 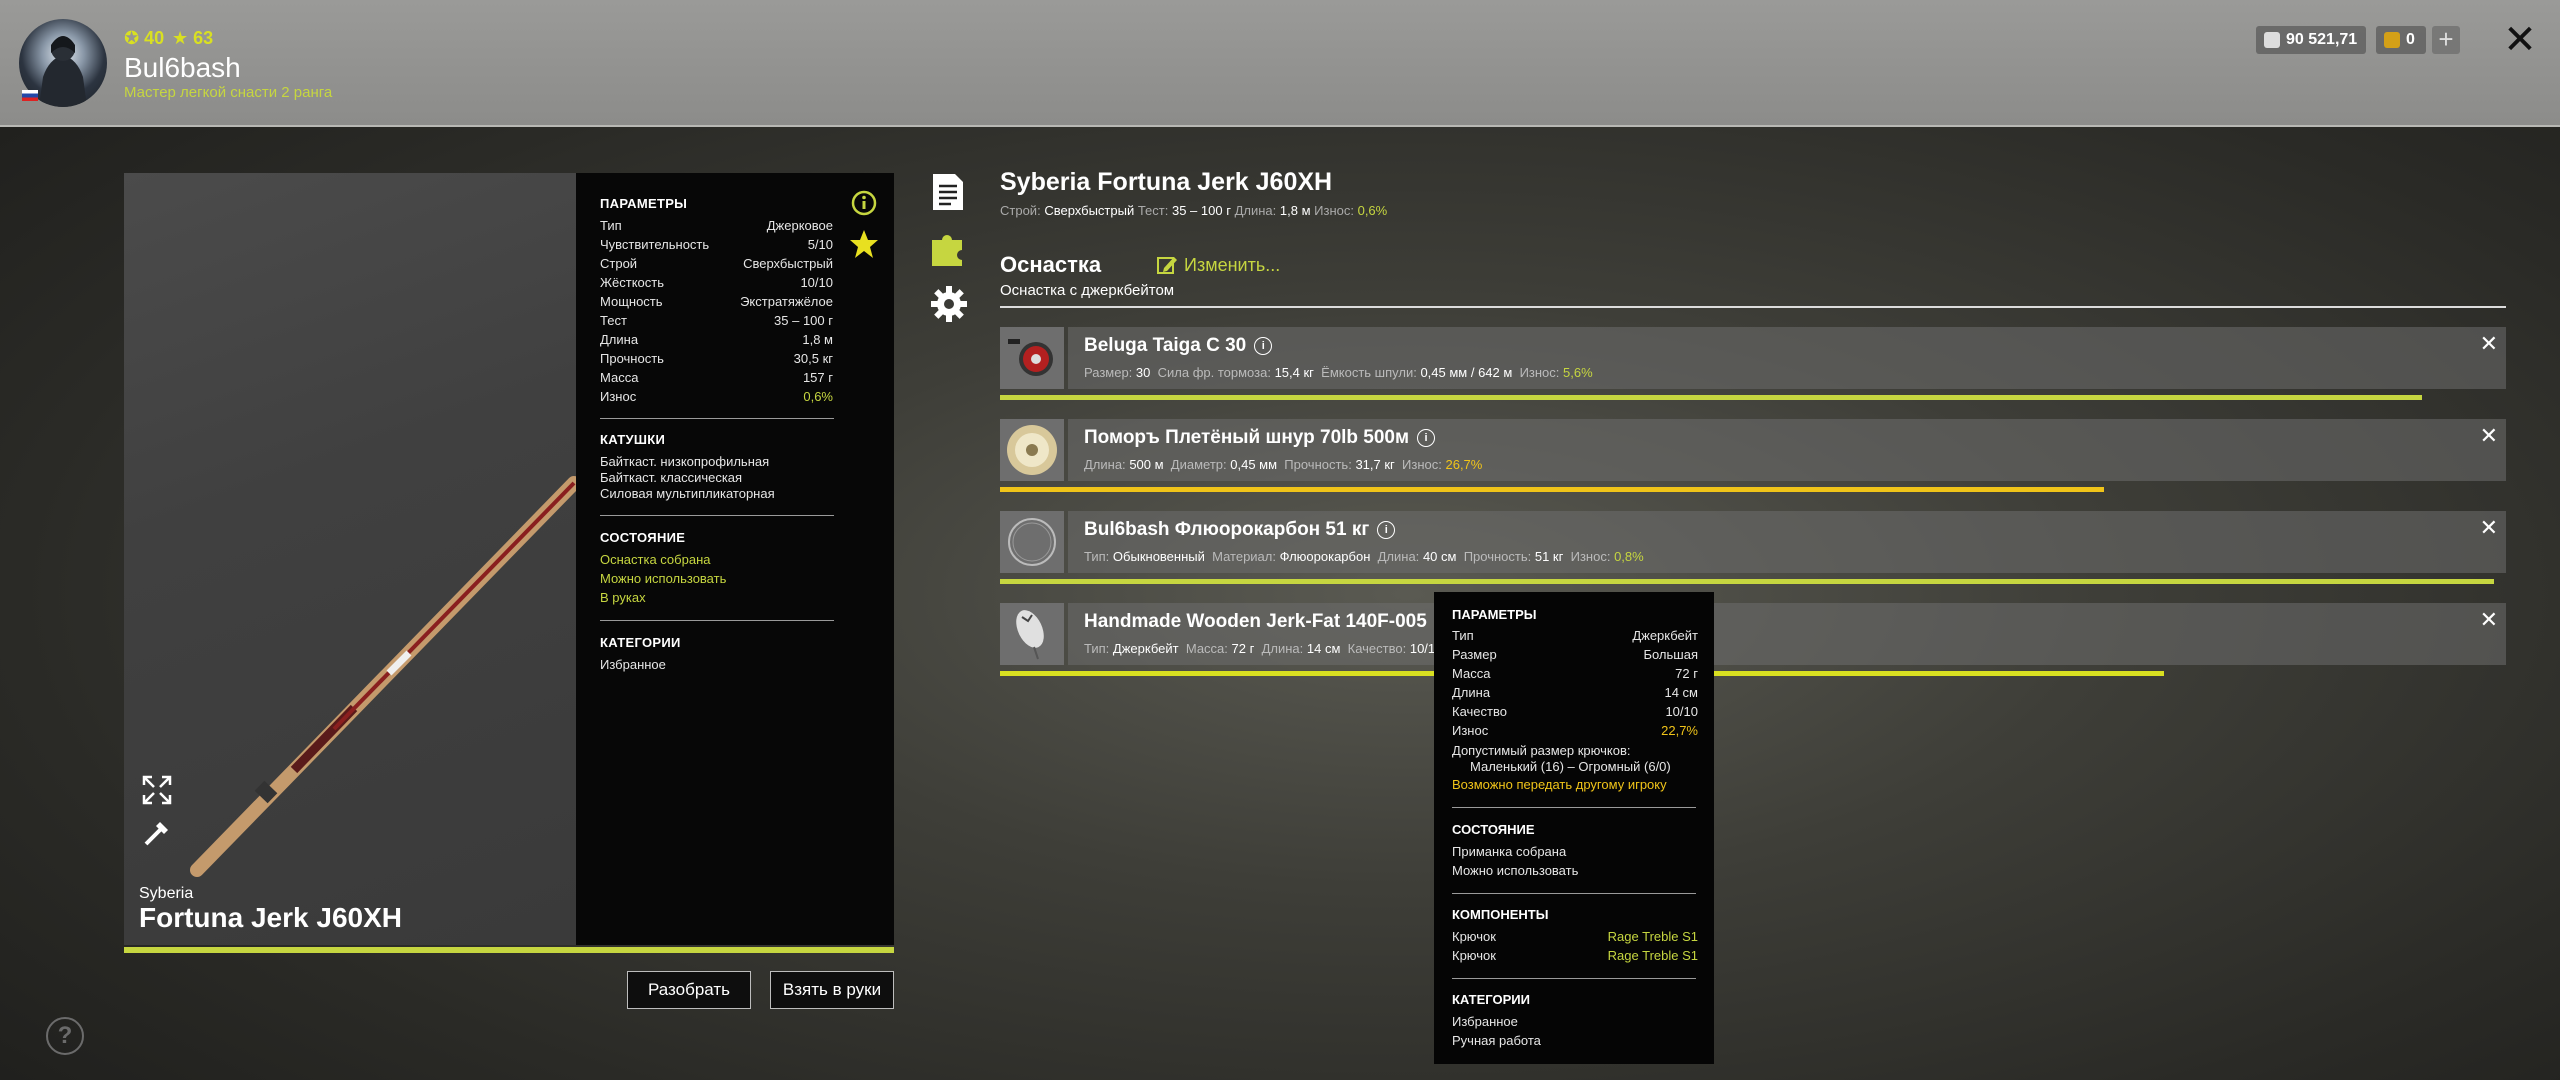 I want to click on tooltip-param-value: 14 см, so click(x=1681, y=692).